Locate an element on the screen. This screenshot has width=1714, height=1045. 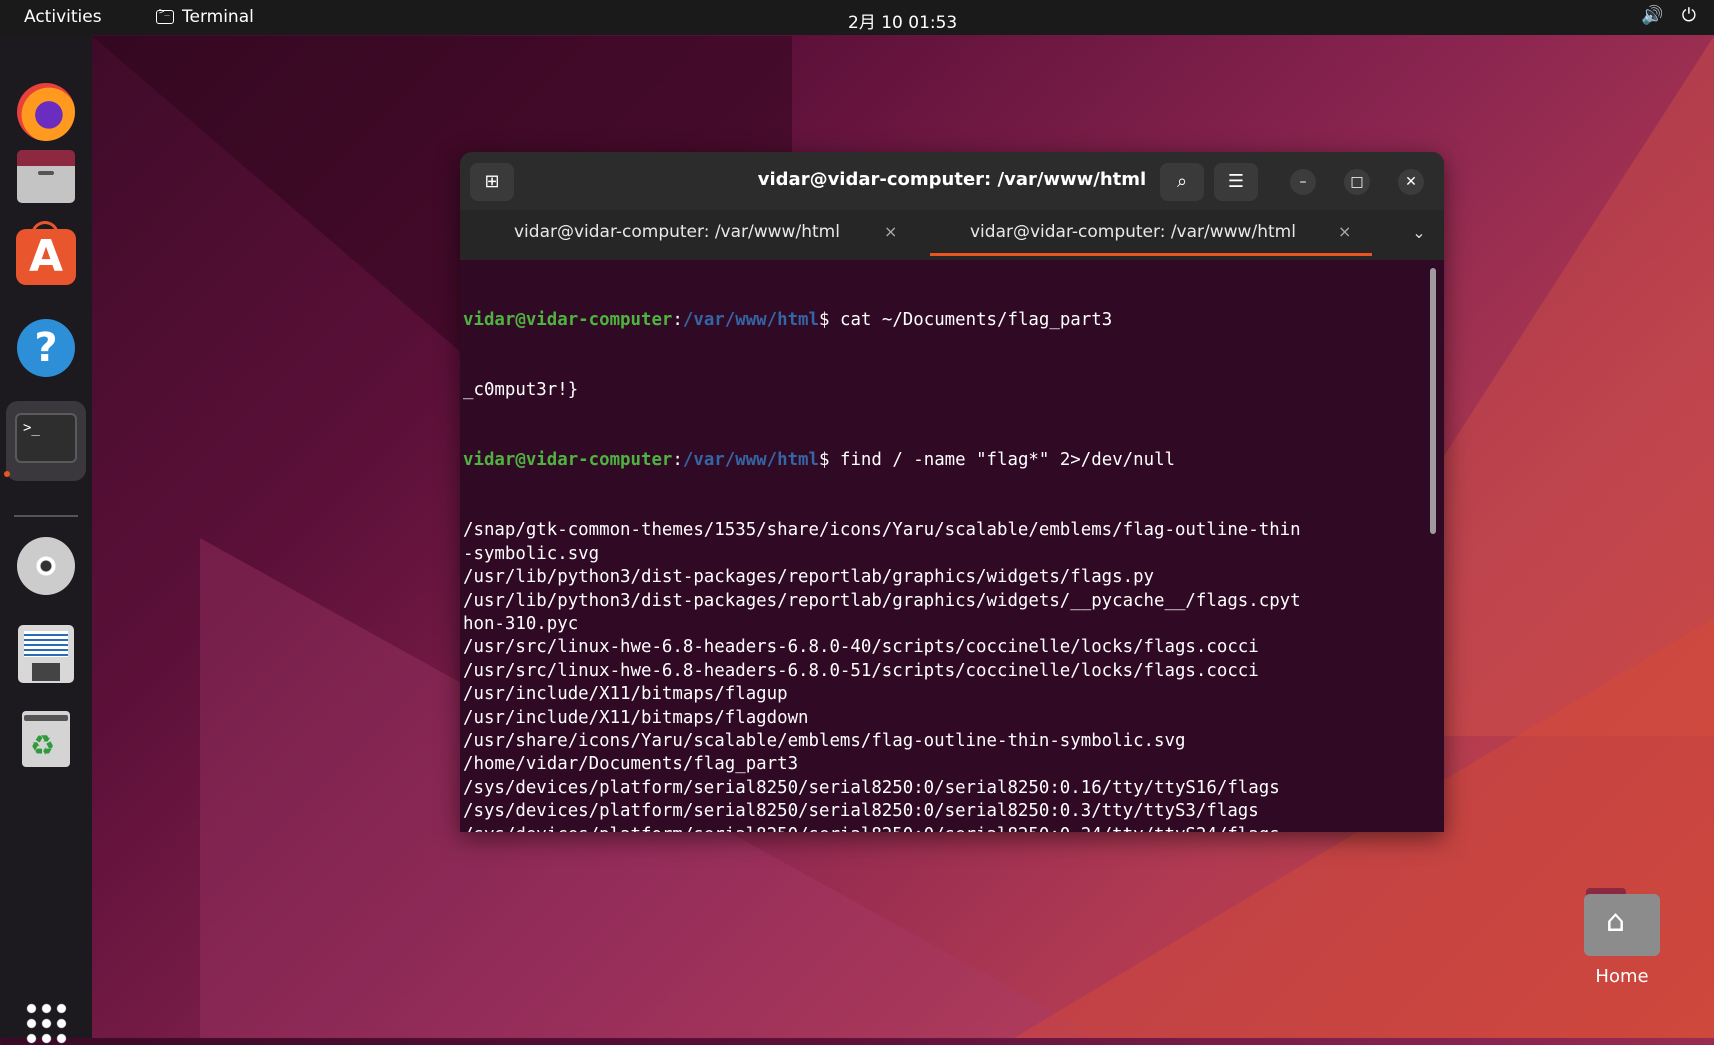
home-folder-icon: ⌂ is located at coordinates (1622, 922).